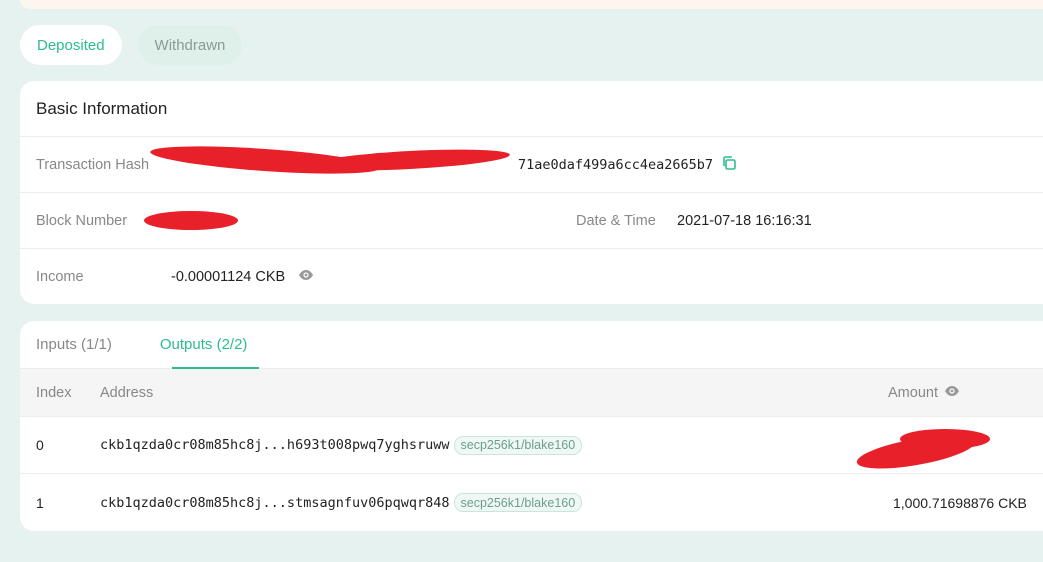 The height and width of the screenshot is (562, 1043). What do you see at coordinates (744, 220) in the screenshot?
I see `date-time-value: 2021-07-18 16:16:31` at bounding box center [744, 220].